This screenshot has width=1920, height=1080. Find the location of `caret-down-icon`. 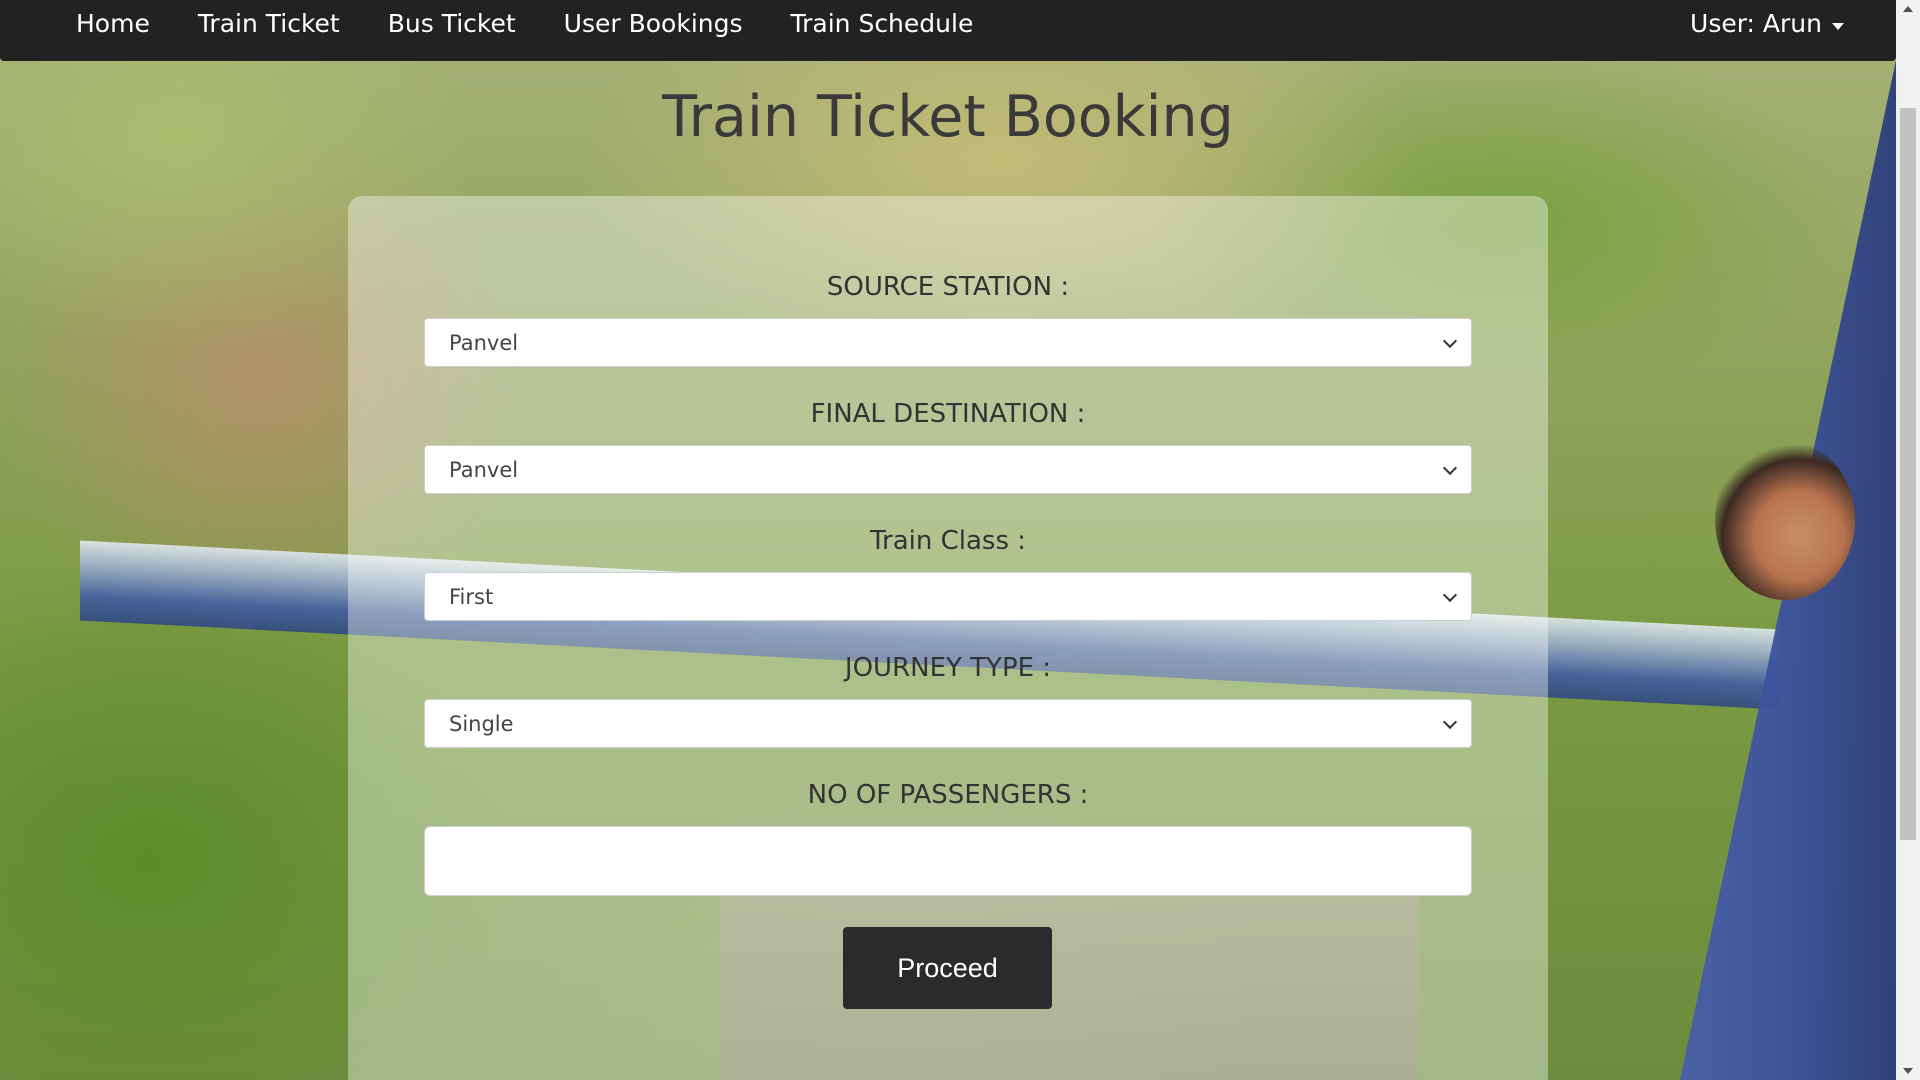

caret-down-icon is located at coordinates (1838, 26).